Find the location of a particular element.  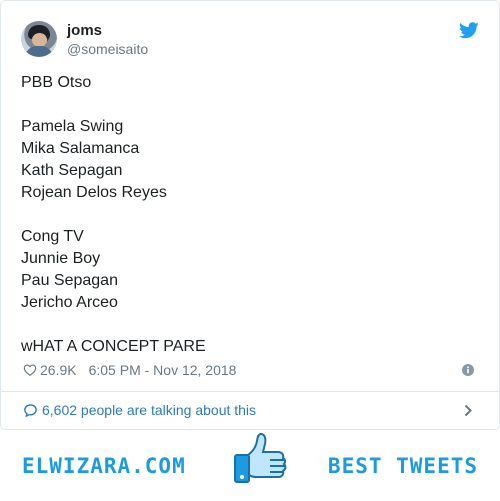

avatar-face is located at coordinates (39, 40).